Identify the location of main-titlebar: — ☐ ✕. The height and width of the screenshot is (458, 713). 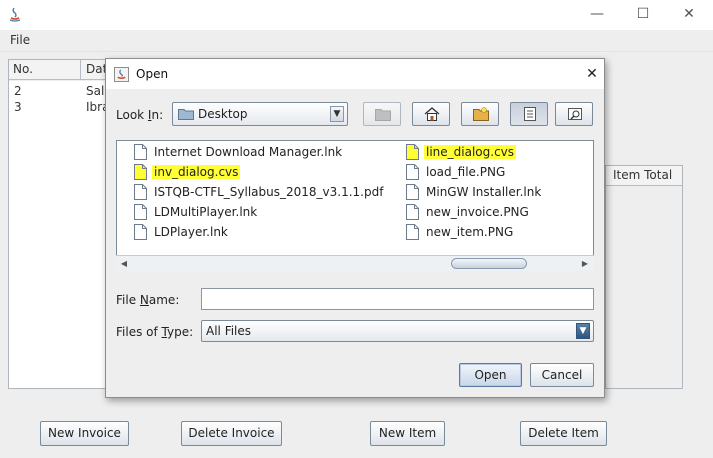
(356, 15).